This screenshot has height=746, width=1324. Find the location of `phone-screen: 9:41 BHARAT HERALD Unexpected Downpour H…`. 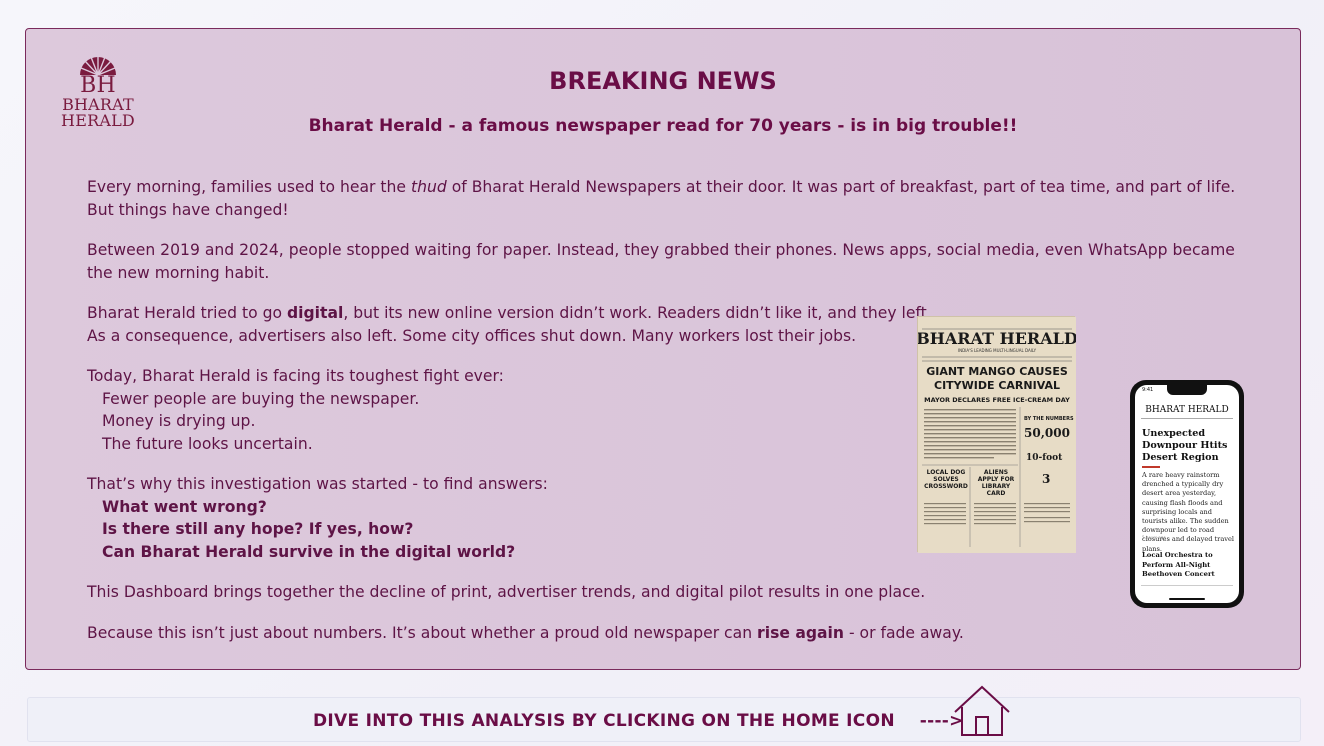

phone-screen: 9:41 BHARAT HERALD Unexpected Downpour H… is located at coordinates (1187, 494).